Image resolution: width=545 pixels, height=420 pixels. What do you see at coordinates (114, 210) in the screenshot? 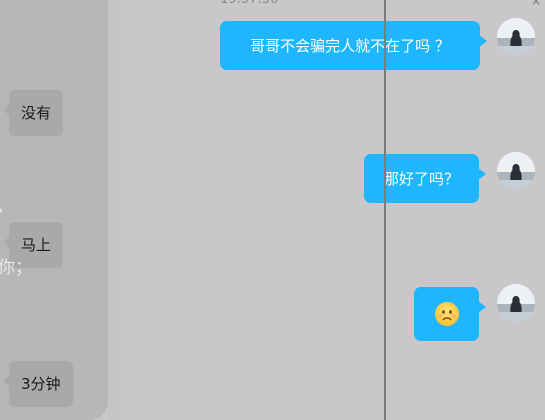
I see `left-panel-edge` at bounding box center [114, 210].